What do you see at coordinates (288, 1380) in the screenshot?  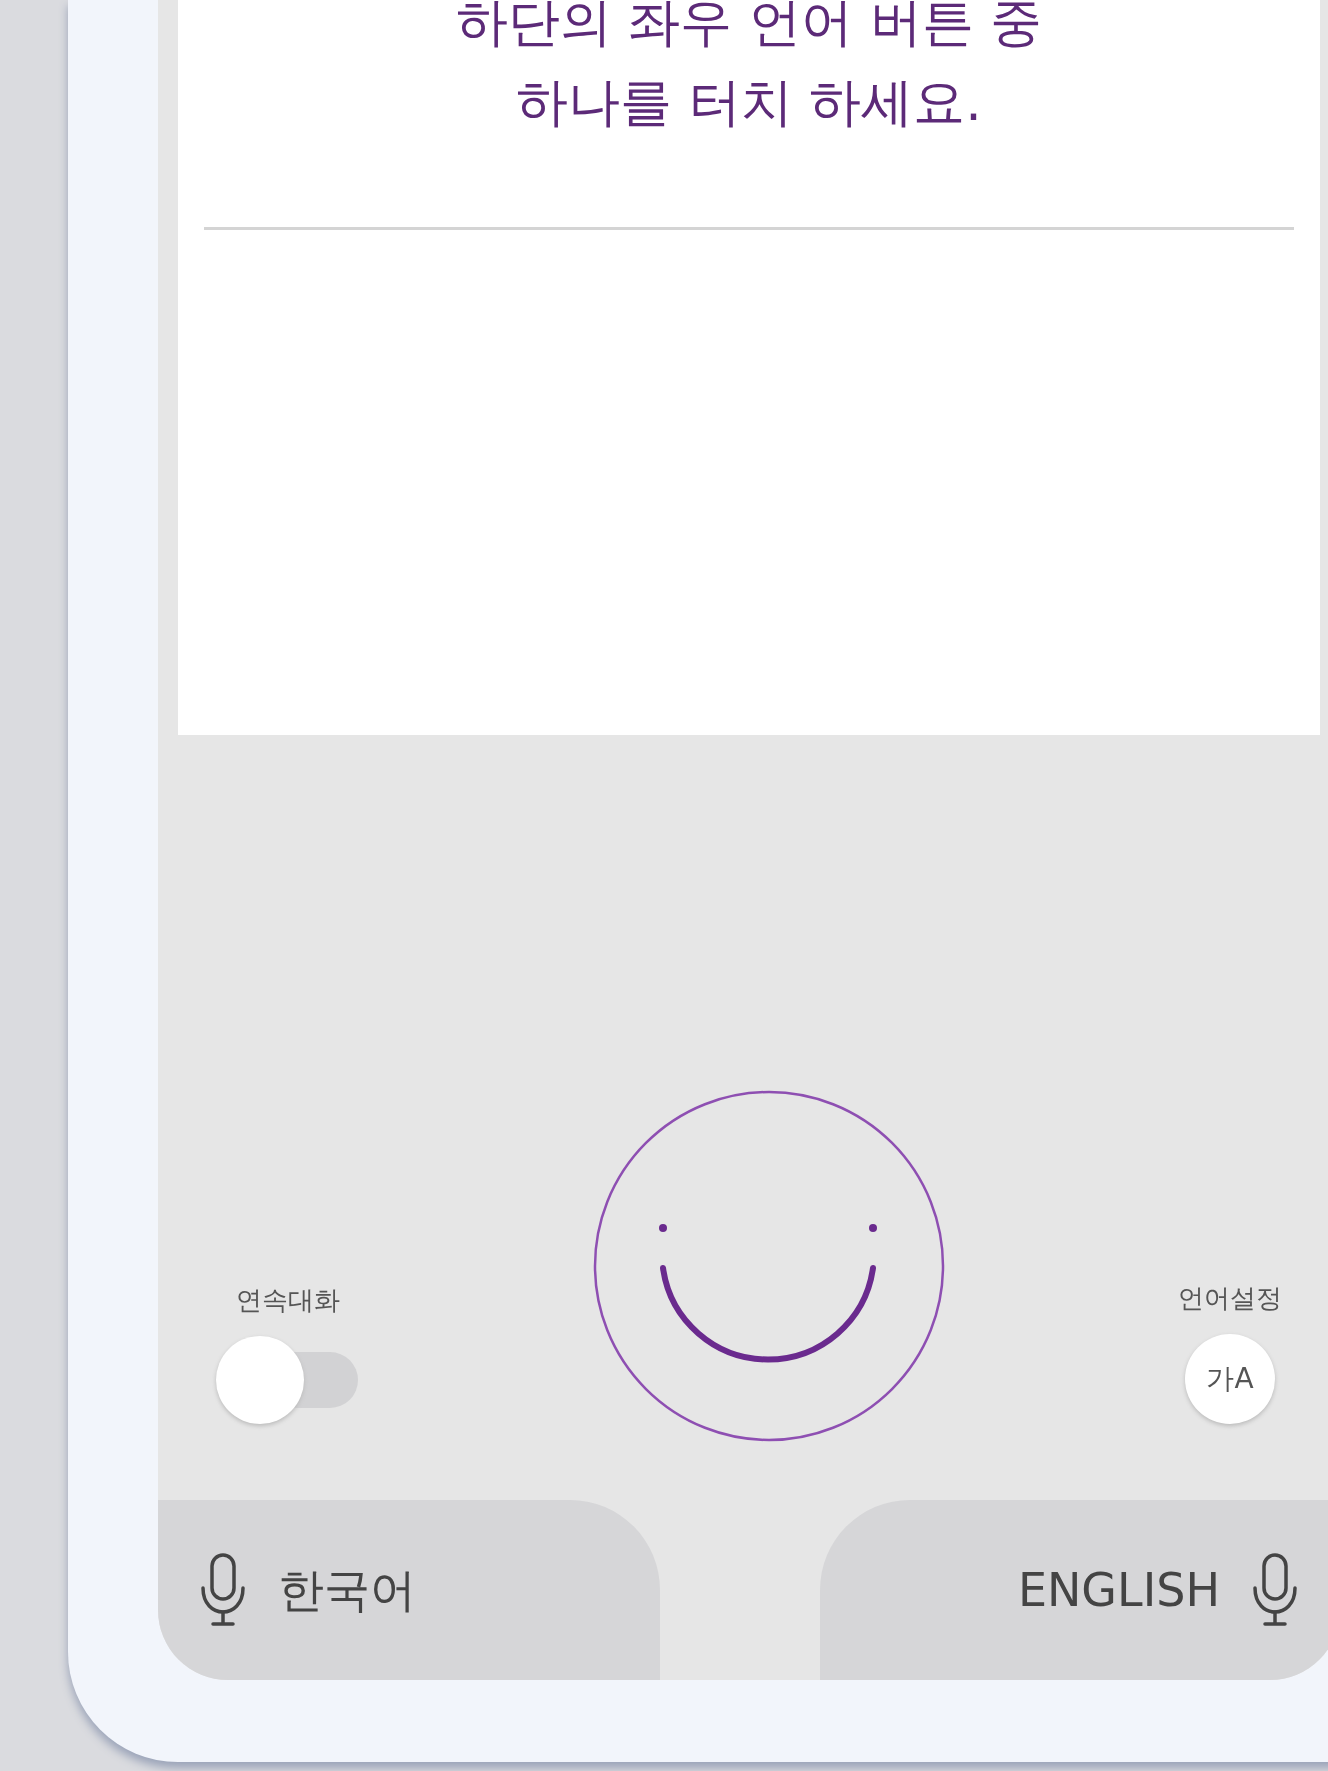 I see `continuous-chat-toggle` at bounding box center [288, 1380].